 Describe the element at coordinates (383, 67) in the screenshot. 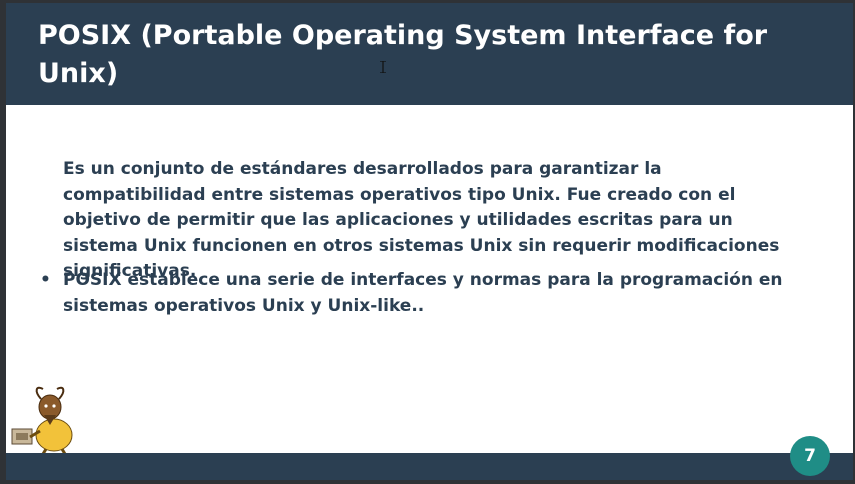

I see `text-cursor-icon` at that location.